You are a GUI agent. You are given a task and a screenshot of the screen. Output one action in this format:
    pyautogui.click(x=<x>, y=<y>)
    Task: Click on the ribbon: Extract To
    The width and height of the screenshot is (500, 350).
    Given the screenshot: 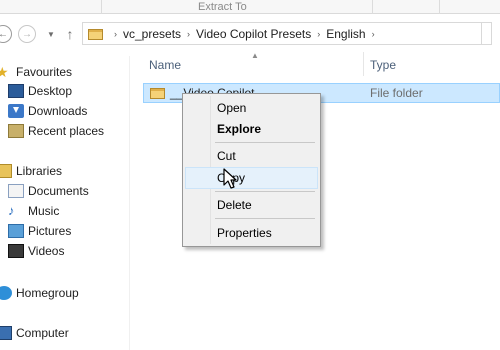 What is the action you would take?
    pyautogui.click(x=250, y=7)
    